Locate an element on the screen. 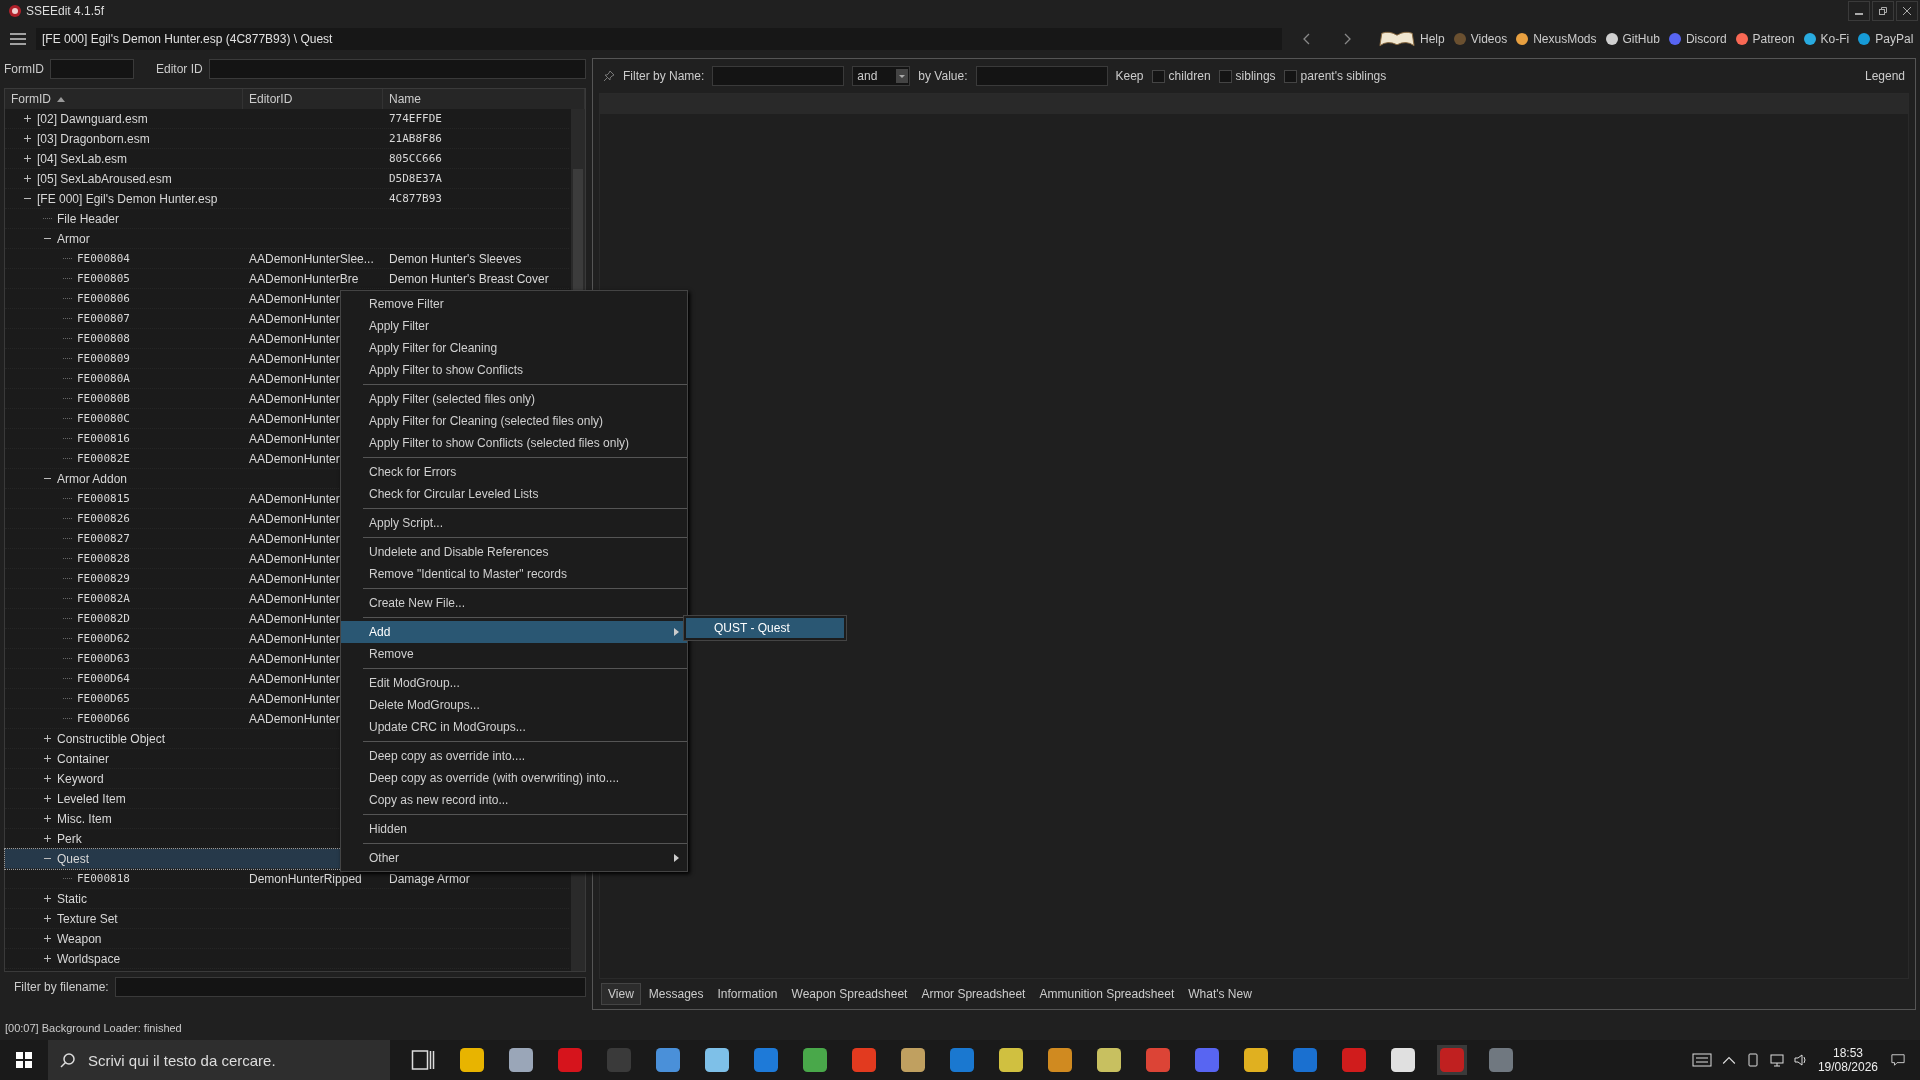 This screenshot has height=1080, width=1920. network-icon is located at coordinates (1776, 1060).